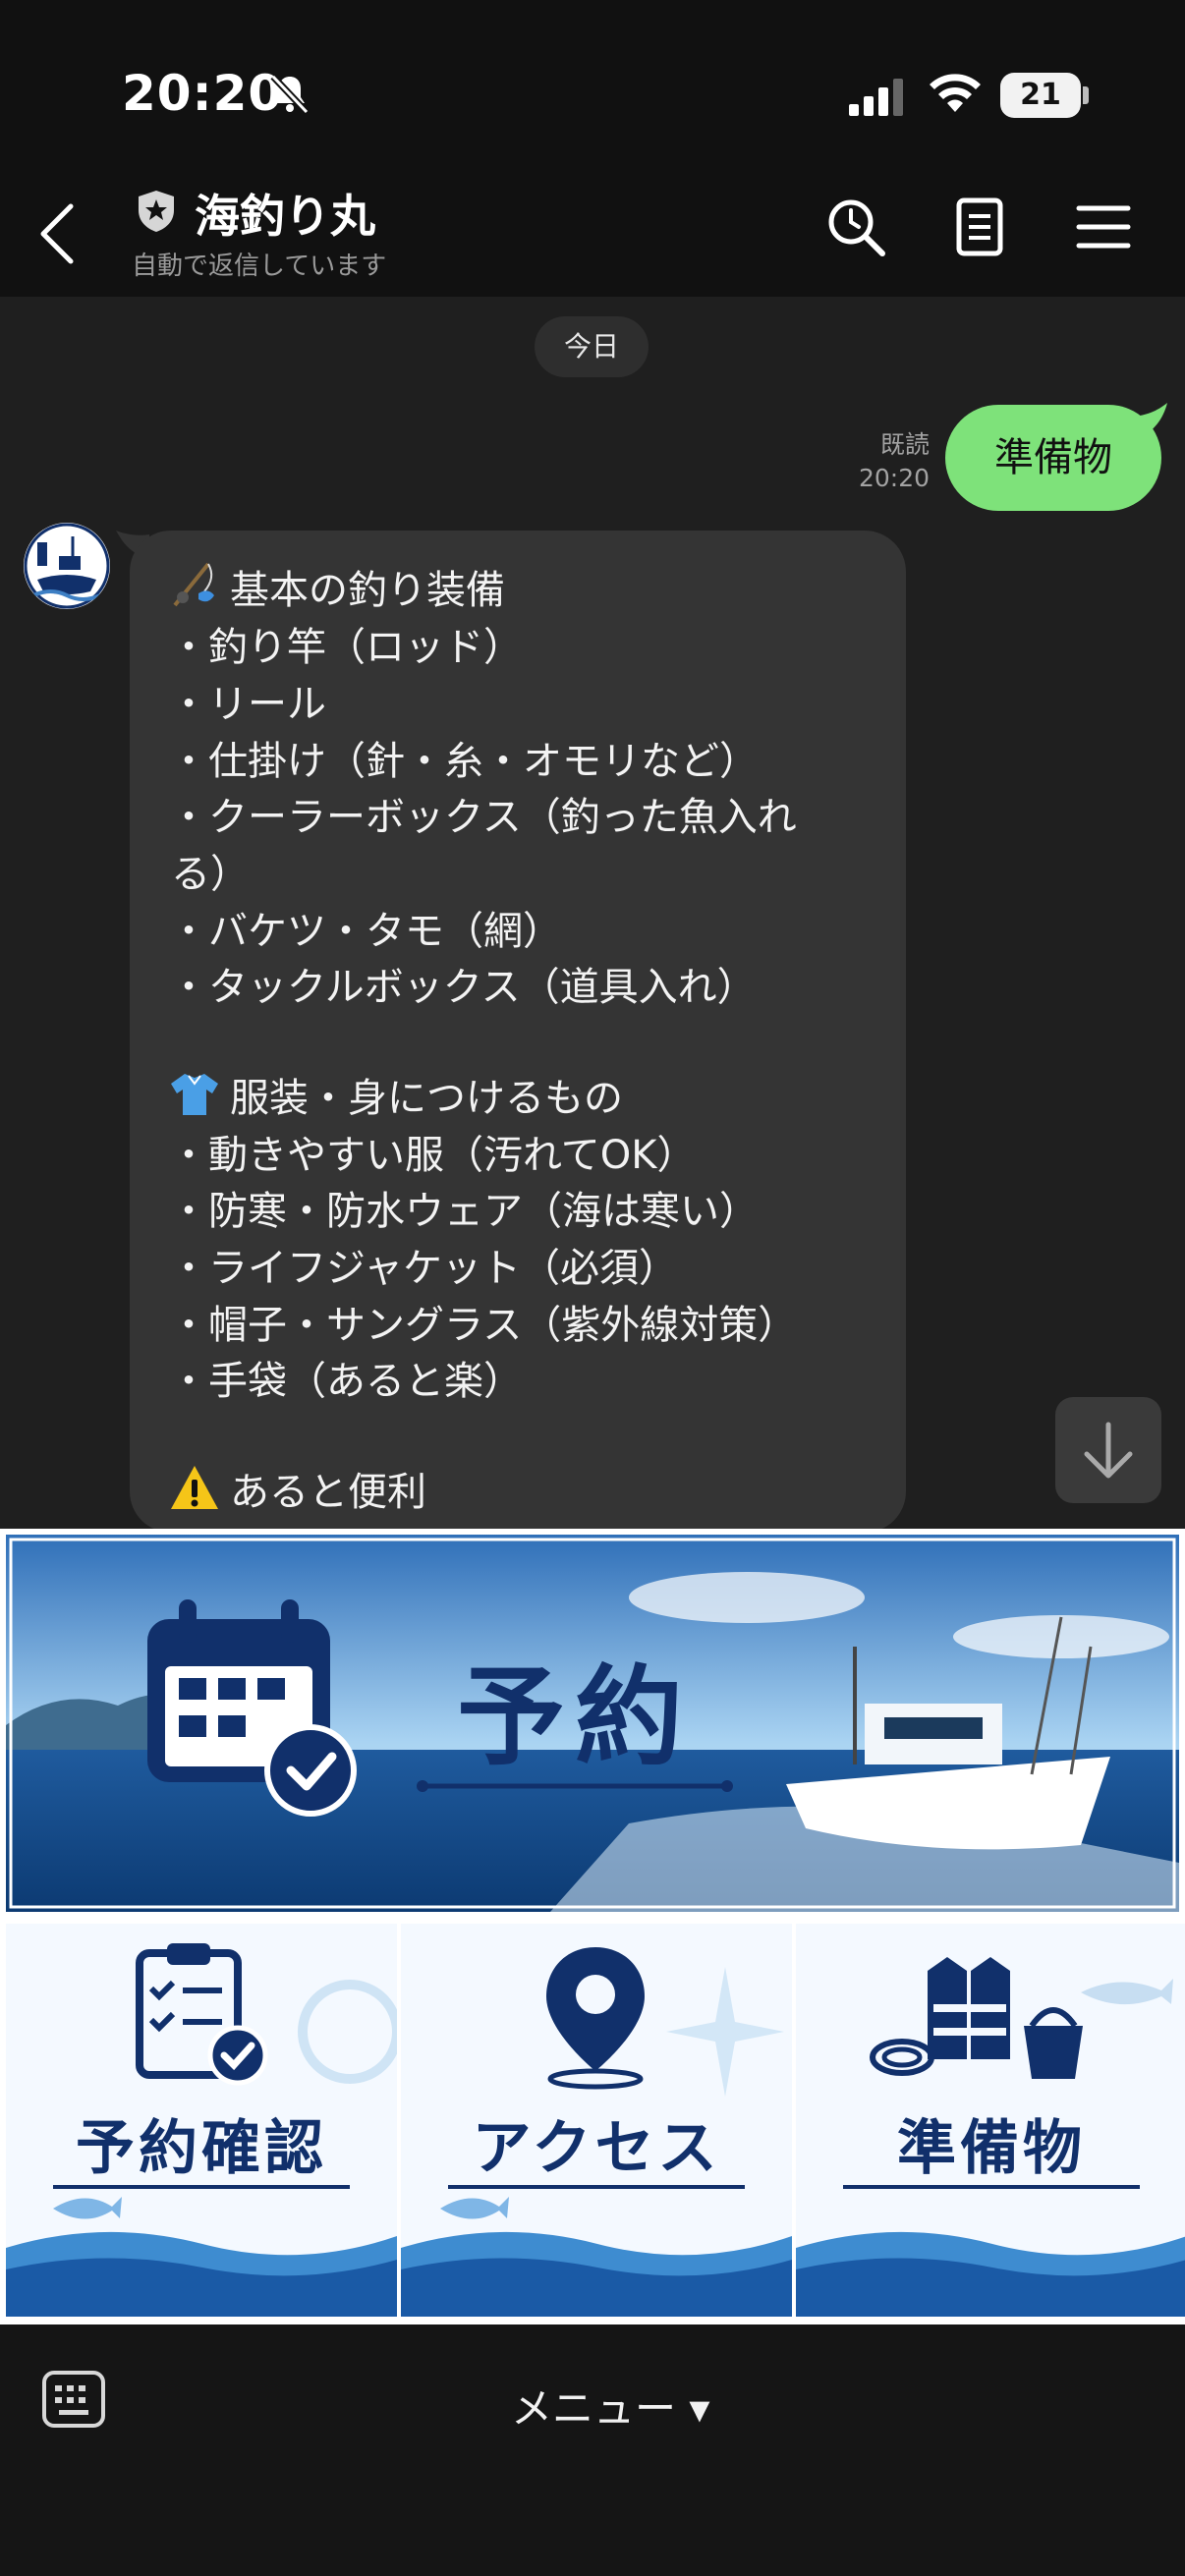 The height and width of the screenshot is (2576, 1185). Describe the element at coordinates (337, 586) in the screenshot. I see `message-line: 基本の釣り装備` at that location.